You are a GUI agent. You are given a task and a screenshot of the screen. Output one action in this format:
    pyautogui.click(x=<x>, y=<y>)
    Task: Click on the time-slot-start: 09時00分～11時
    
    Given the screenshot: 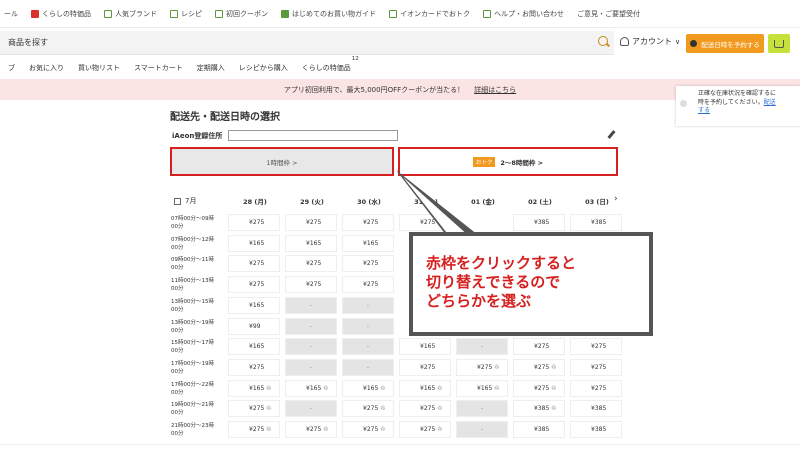 What is the action you would take?
    pyautogui.click(x=192, y=260)
    